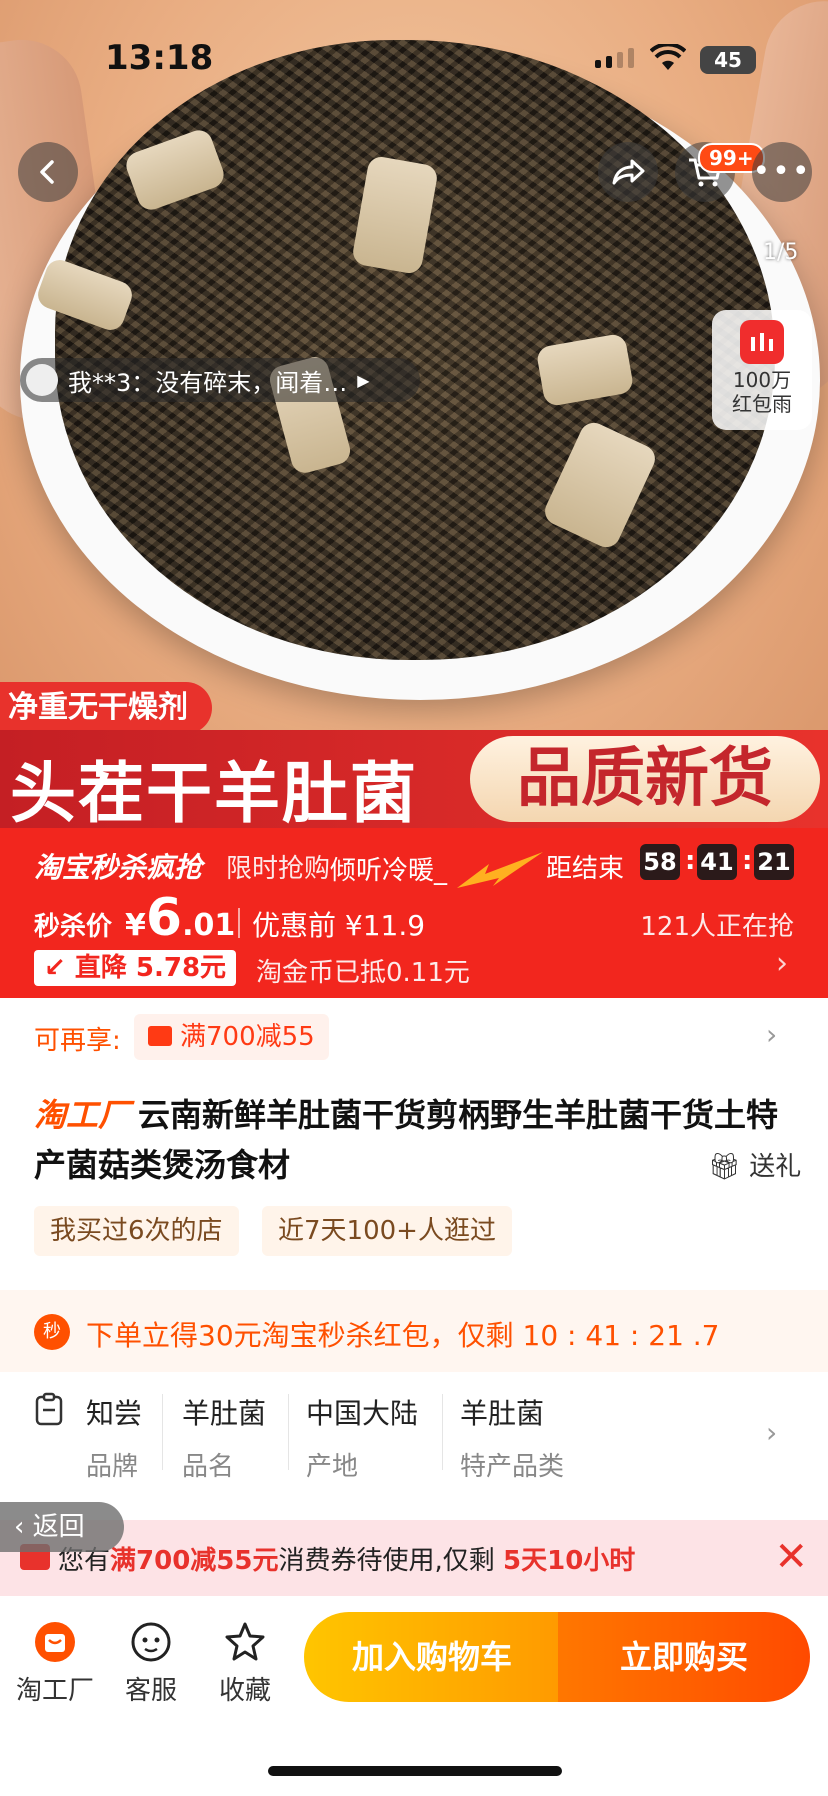 This screenshot has width=828, height=1796. What do you see at coordinates (151, 1642) in the screenshot?
I see `service-icon` at bounding box center [151, 1642].